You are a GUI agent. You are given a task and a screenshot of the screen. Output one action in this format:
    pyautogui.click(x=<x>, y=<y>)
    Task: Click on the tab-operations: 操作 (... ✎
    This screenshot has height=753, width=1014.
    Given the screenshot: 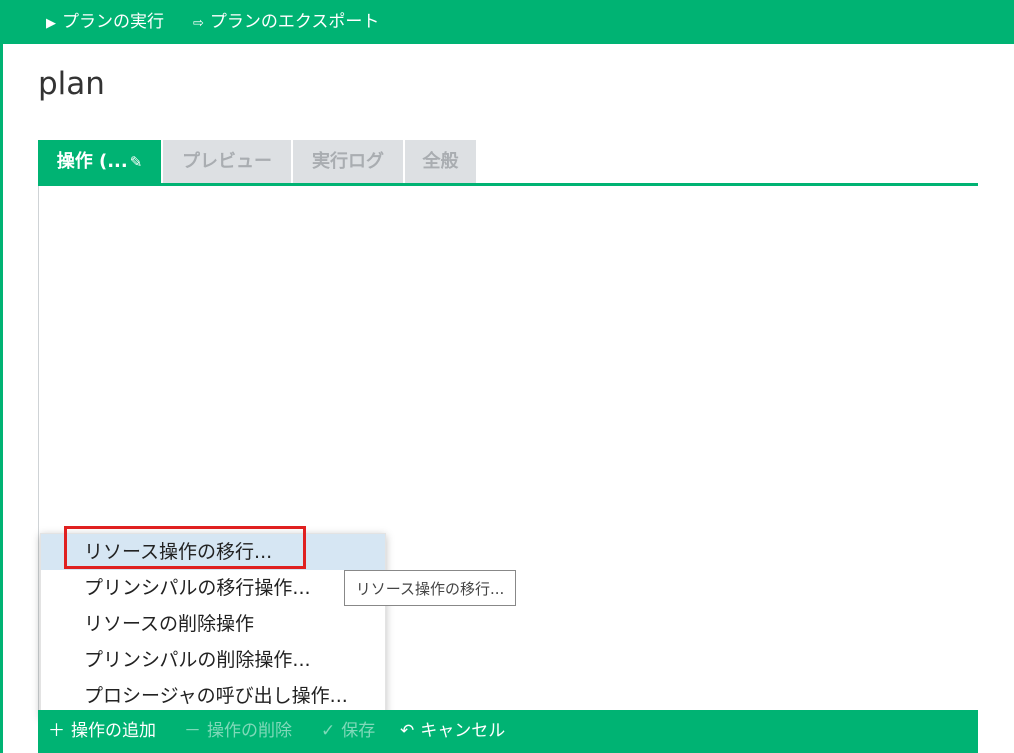 What is the action you would take?
    pyautogui.click(x=99, y=161)
    